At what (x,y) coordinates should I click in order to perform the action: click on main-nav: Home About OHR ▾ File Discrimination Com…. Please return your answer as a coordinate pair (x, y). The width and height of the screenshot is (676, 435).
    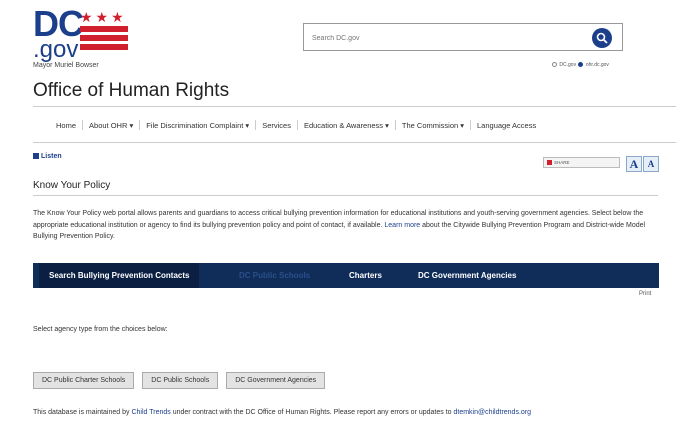
    Looking at the image, I should click on (296, 125).